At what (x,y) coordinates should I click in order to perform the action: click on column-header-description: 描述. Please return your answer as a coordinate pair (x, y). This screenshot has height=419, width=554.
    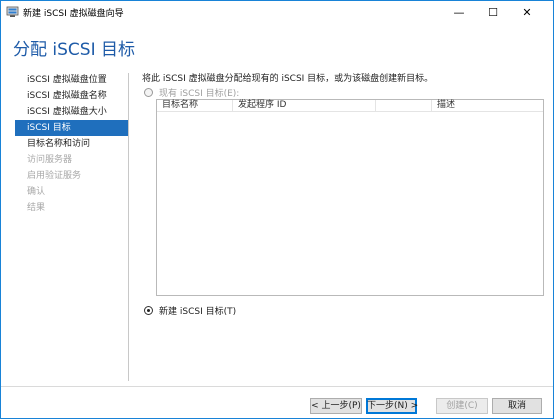
    Looking at the image, I should click on (487, 105).